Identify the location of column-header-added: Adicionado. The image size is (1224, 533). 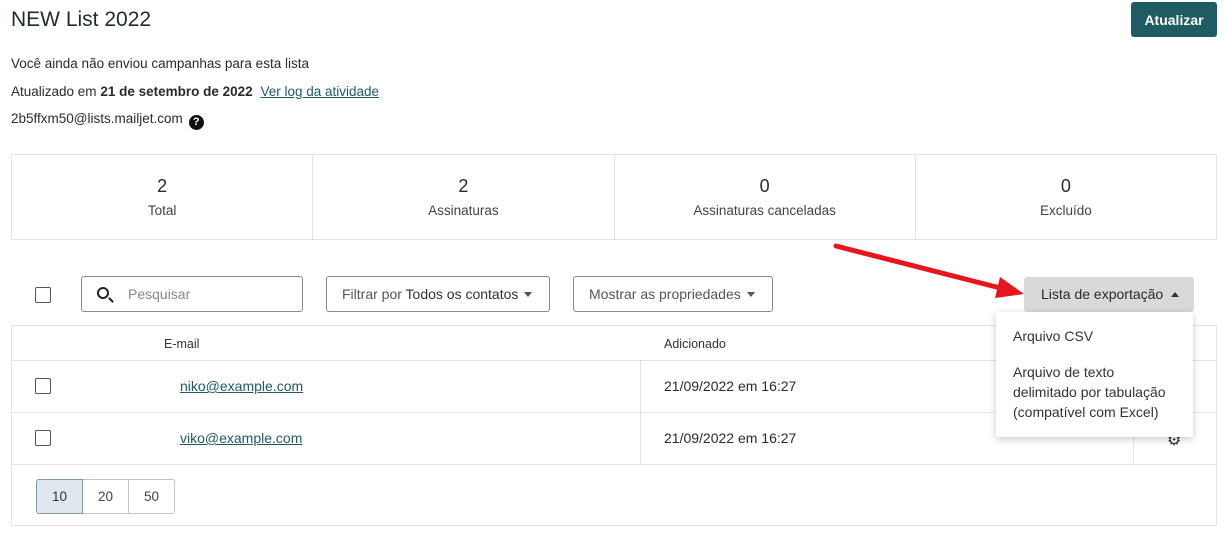
(695, 344).